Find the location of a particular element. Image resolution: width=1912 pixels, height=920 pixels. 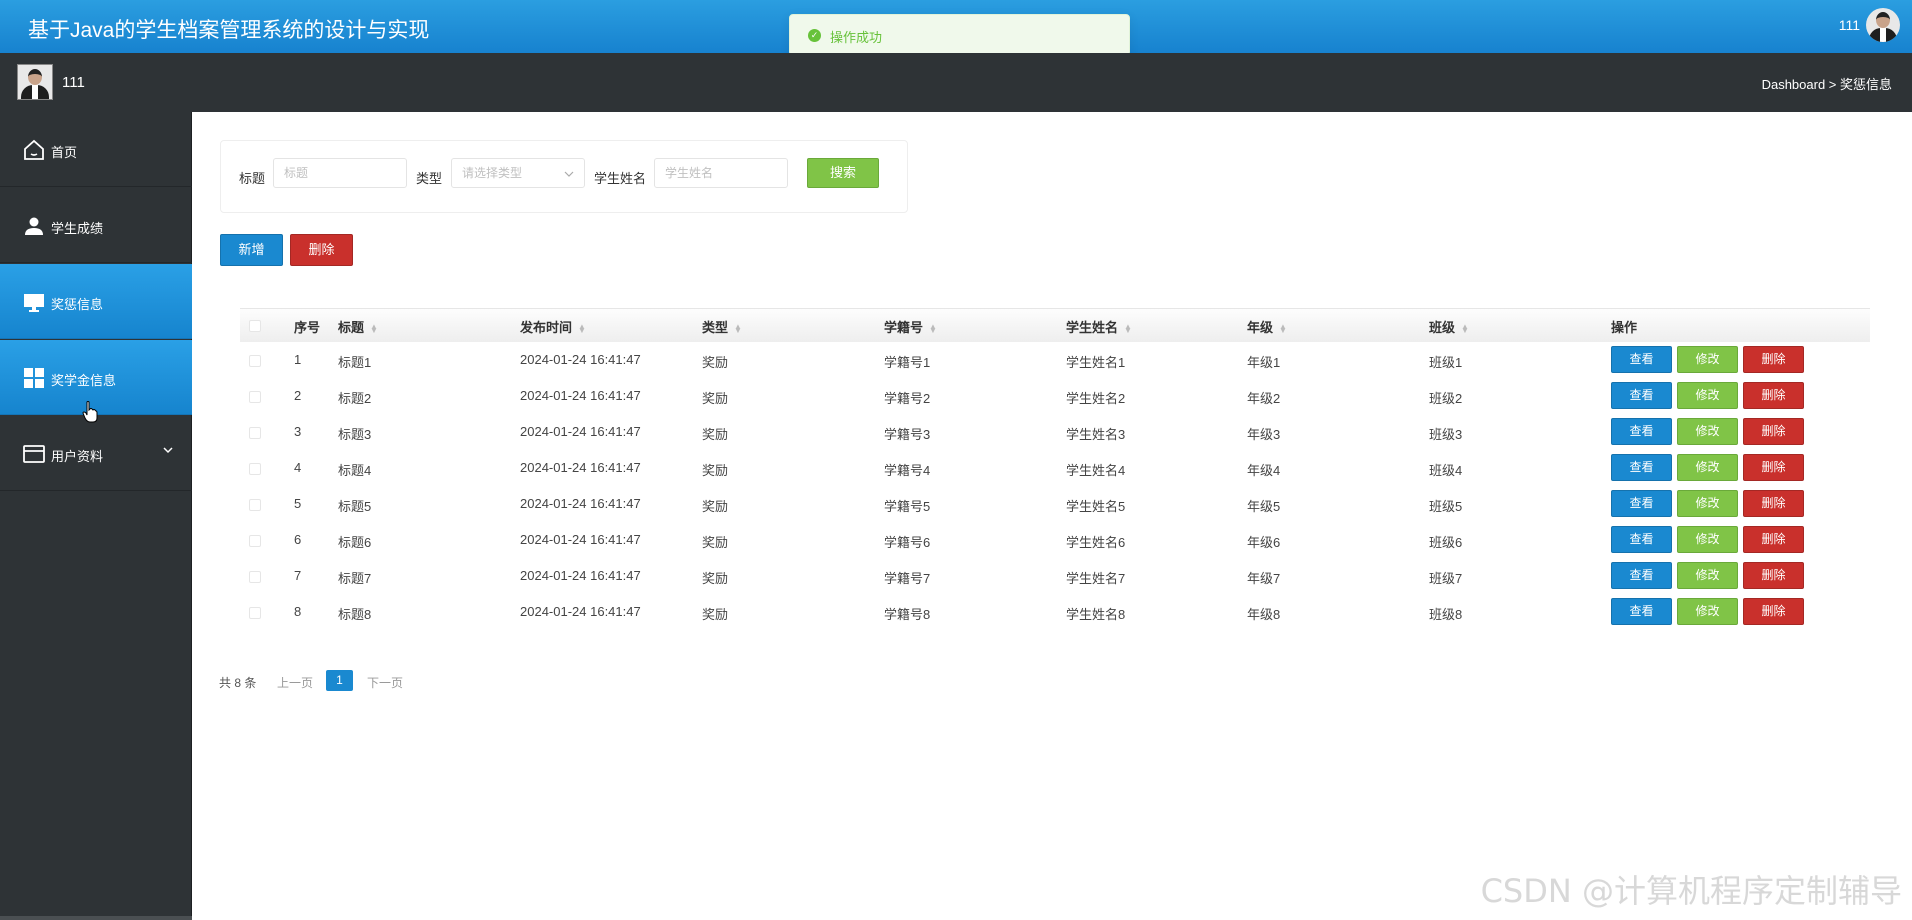

top-avatar is located at coordinates (1883, 25).